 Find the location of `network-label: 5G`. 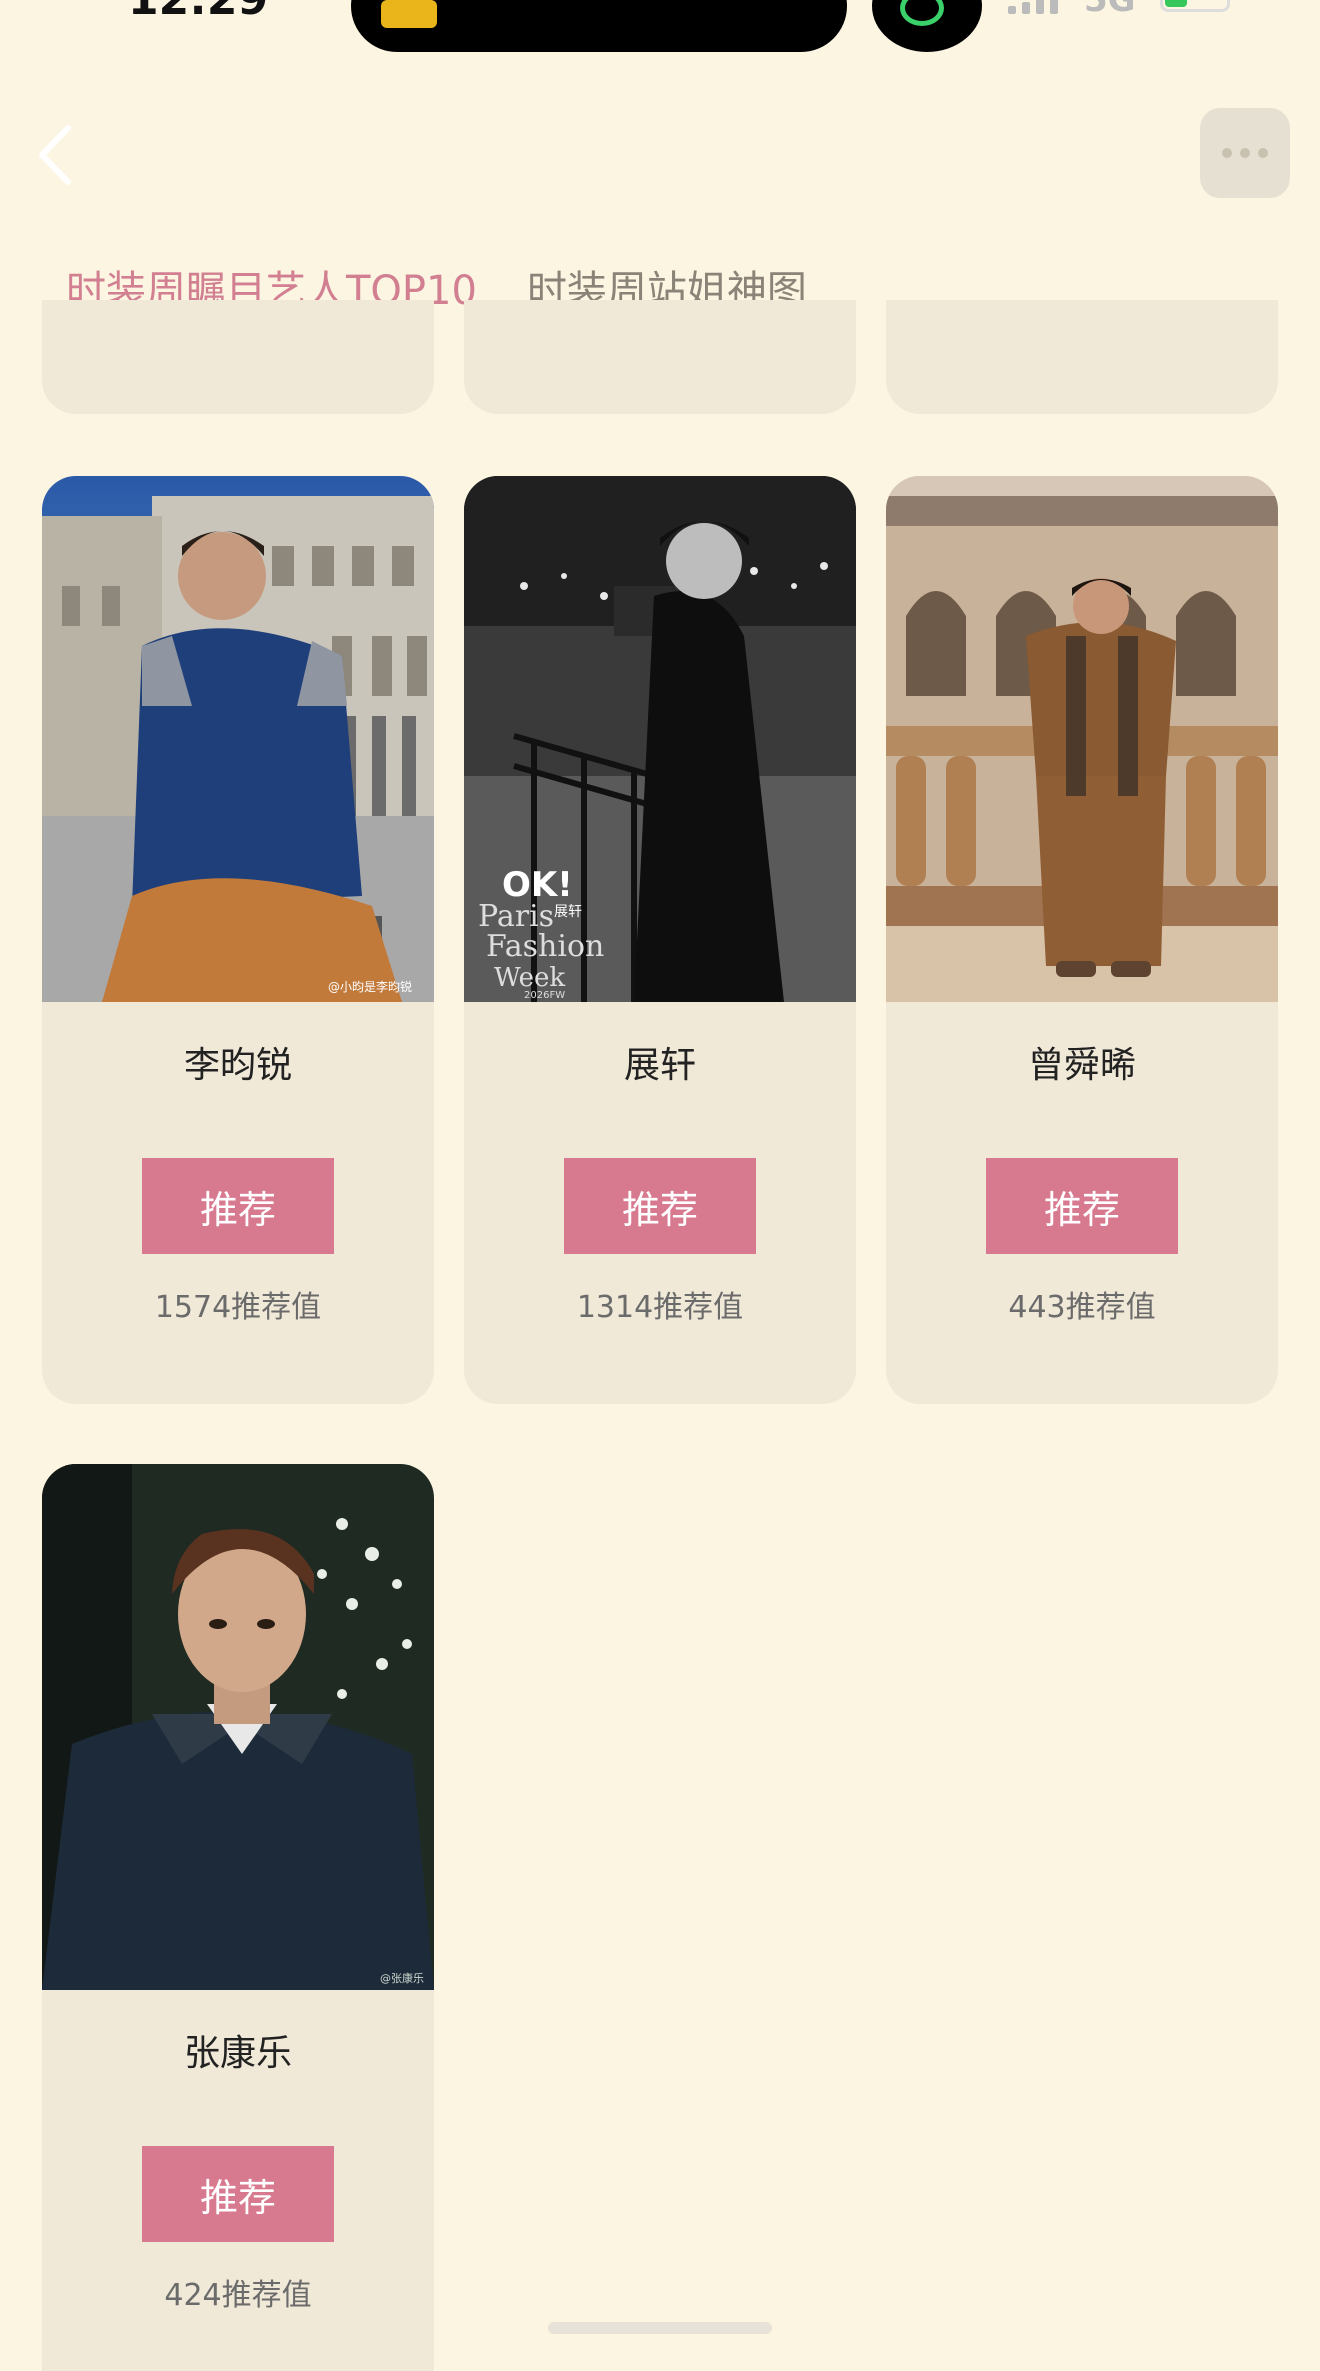

network-label: 5G is located at coordinates (1110, 10).